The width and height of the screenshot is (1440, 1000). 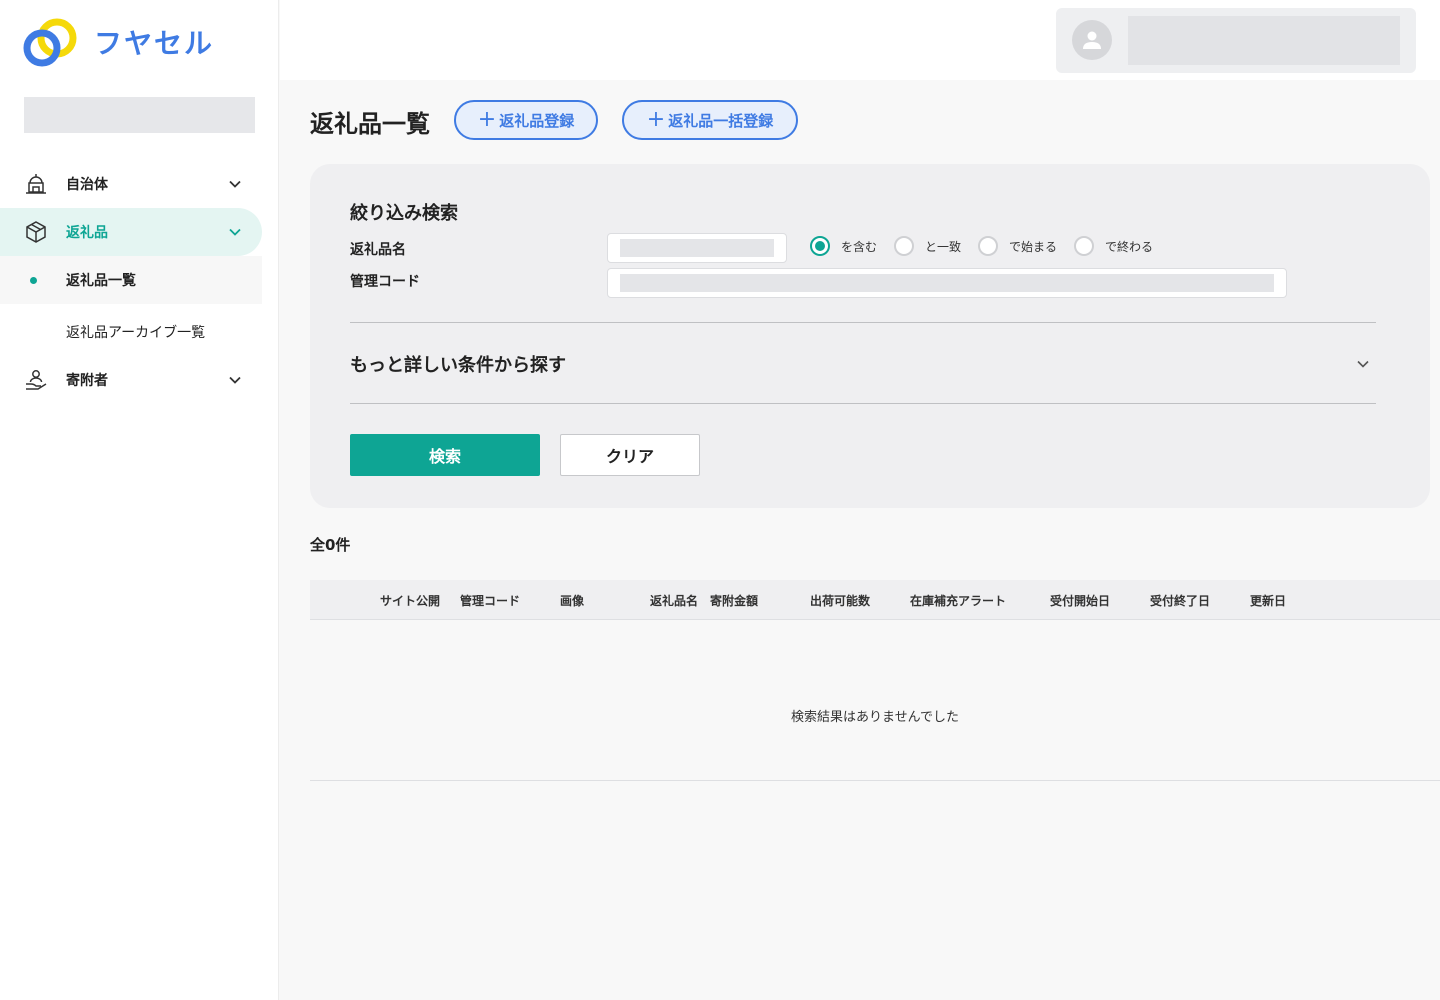 What do you see at coordinates (330, 545) in the screenshot?
I see `result-count: 全0件` at bounding box center [330, 545].